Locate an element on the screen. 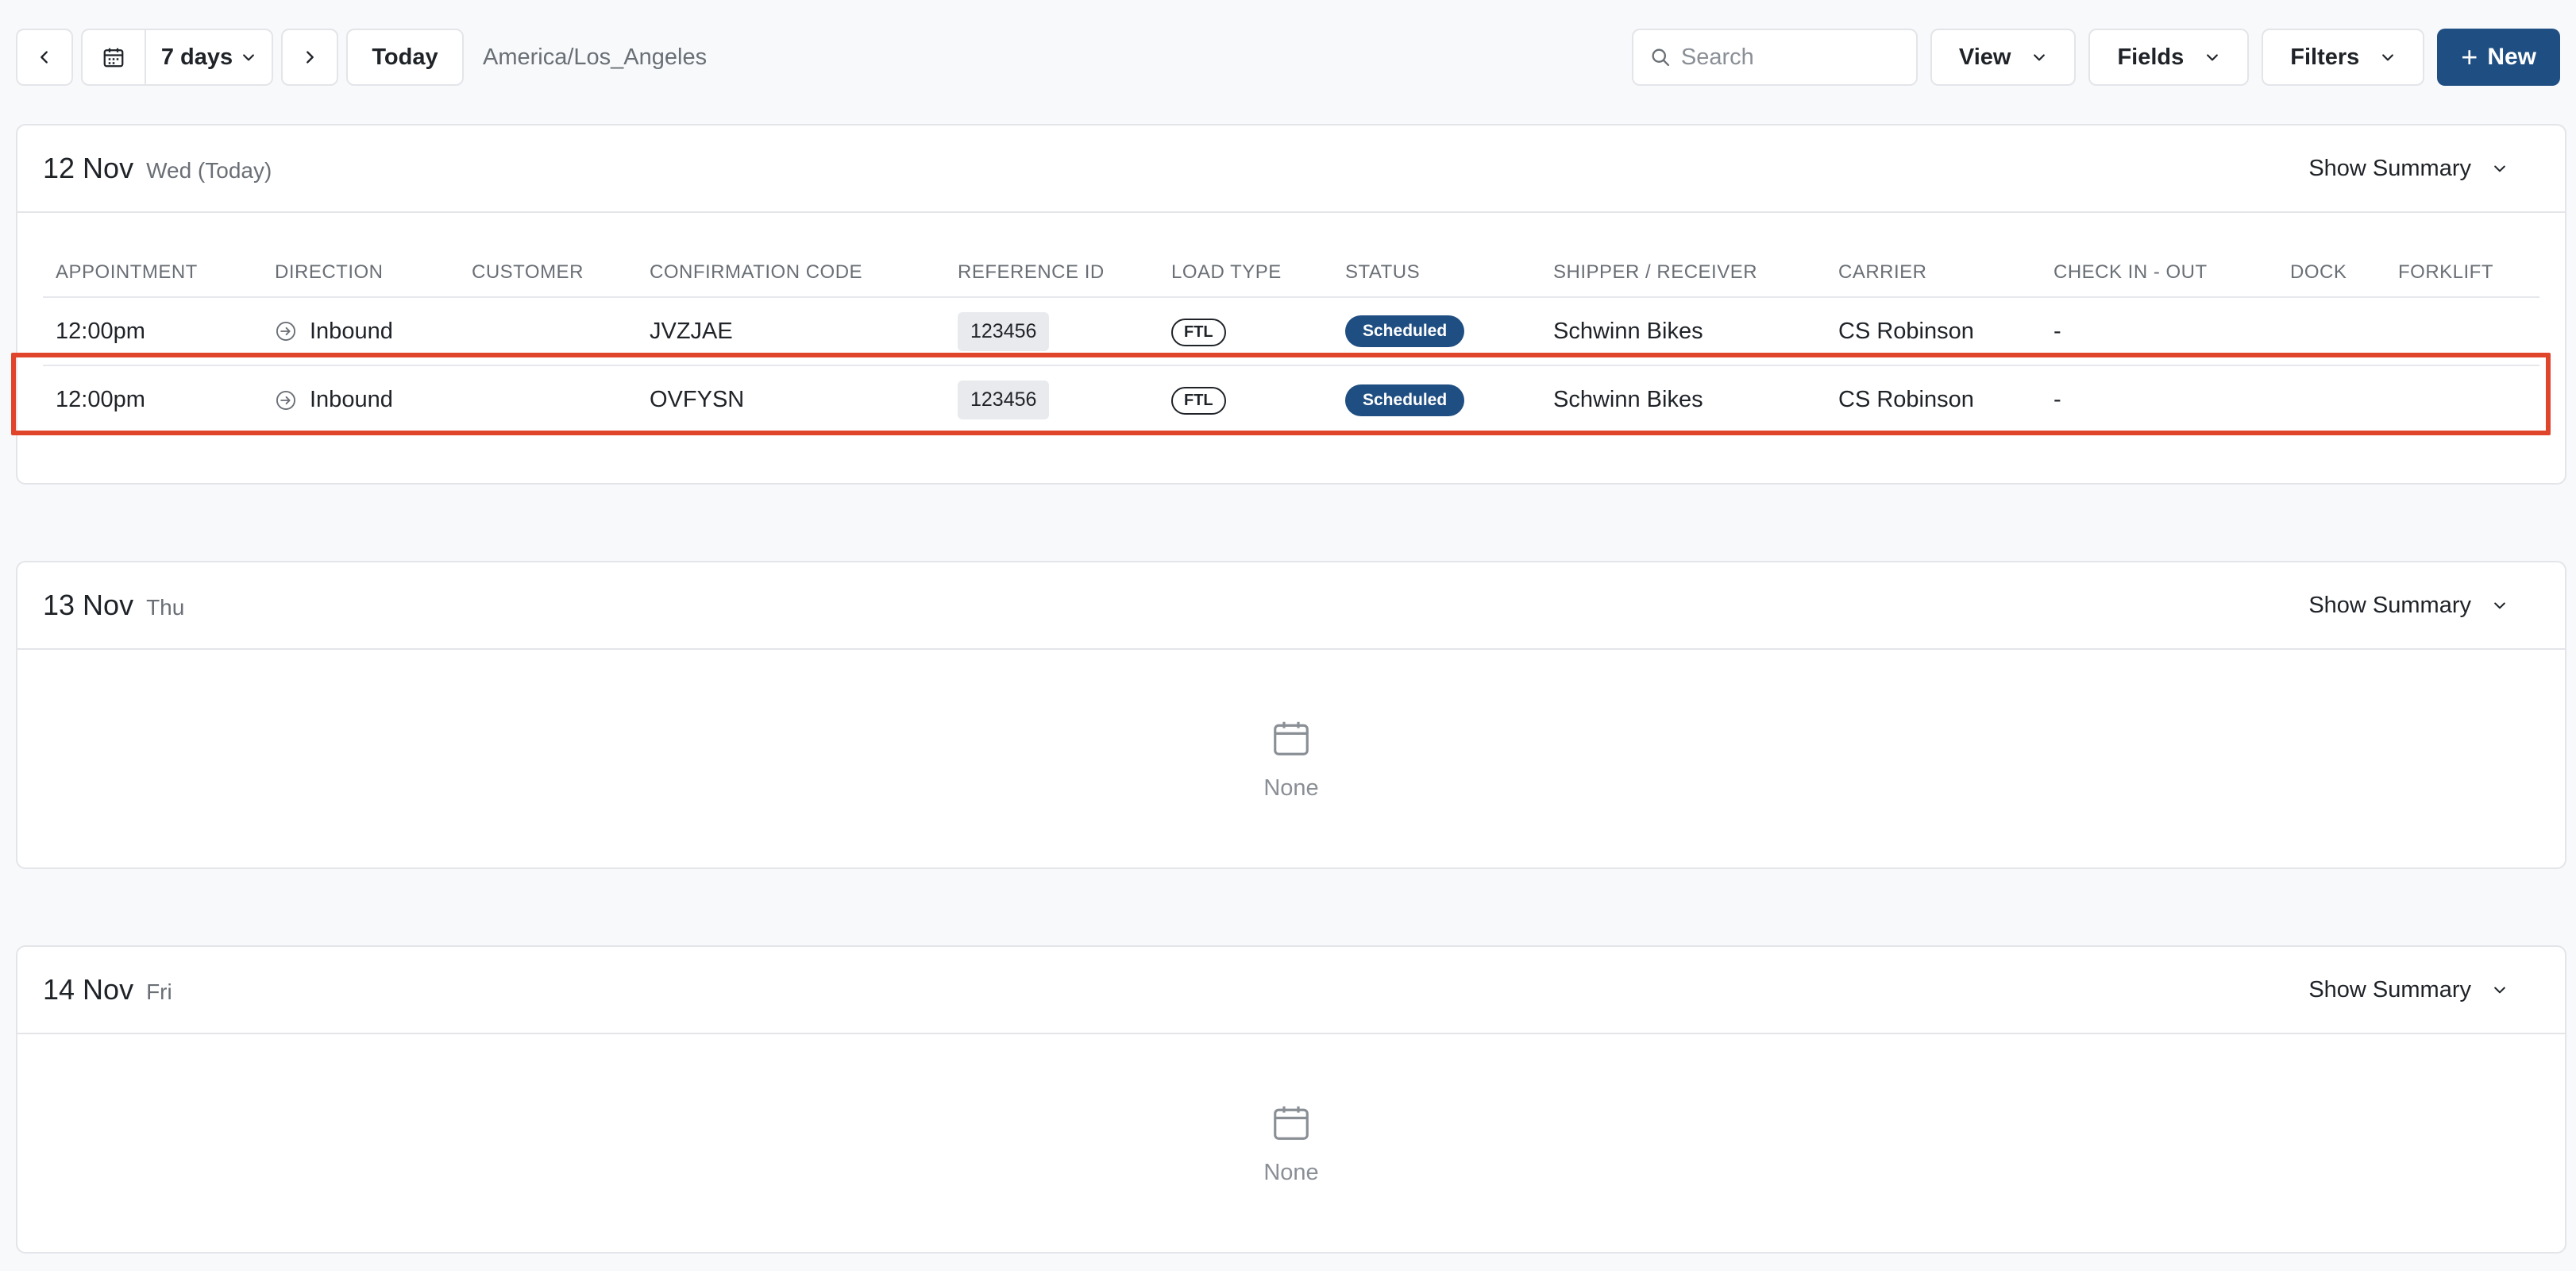 This screenshot has height=1271, width=2576. column-header: REFERENCE ID is located at coordinates (1052, 273).